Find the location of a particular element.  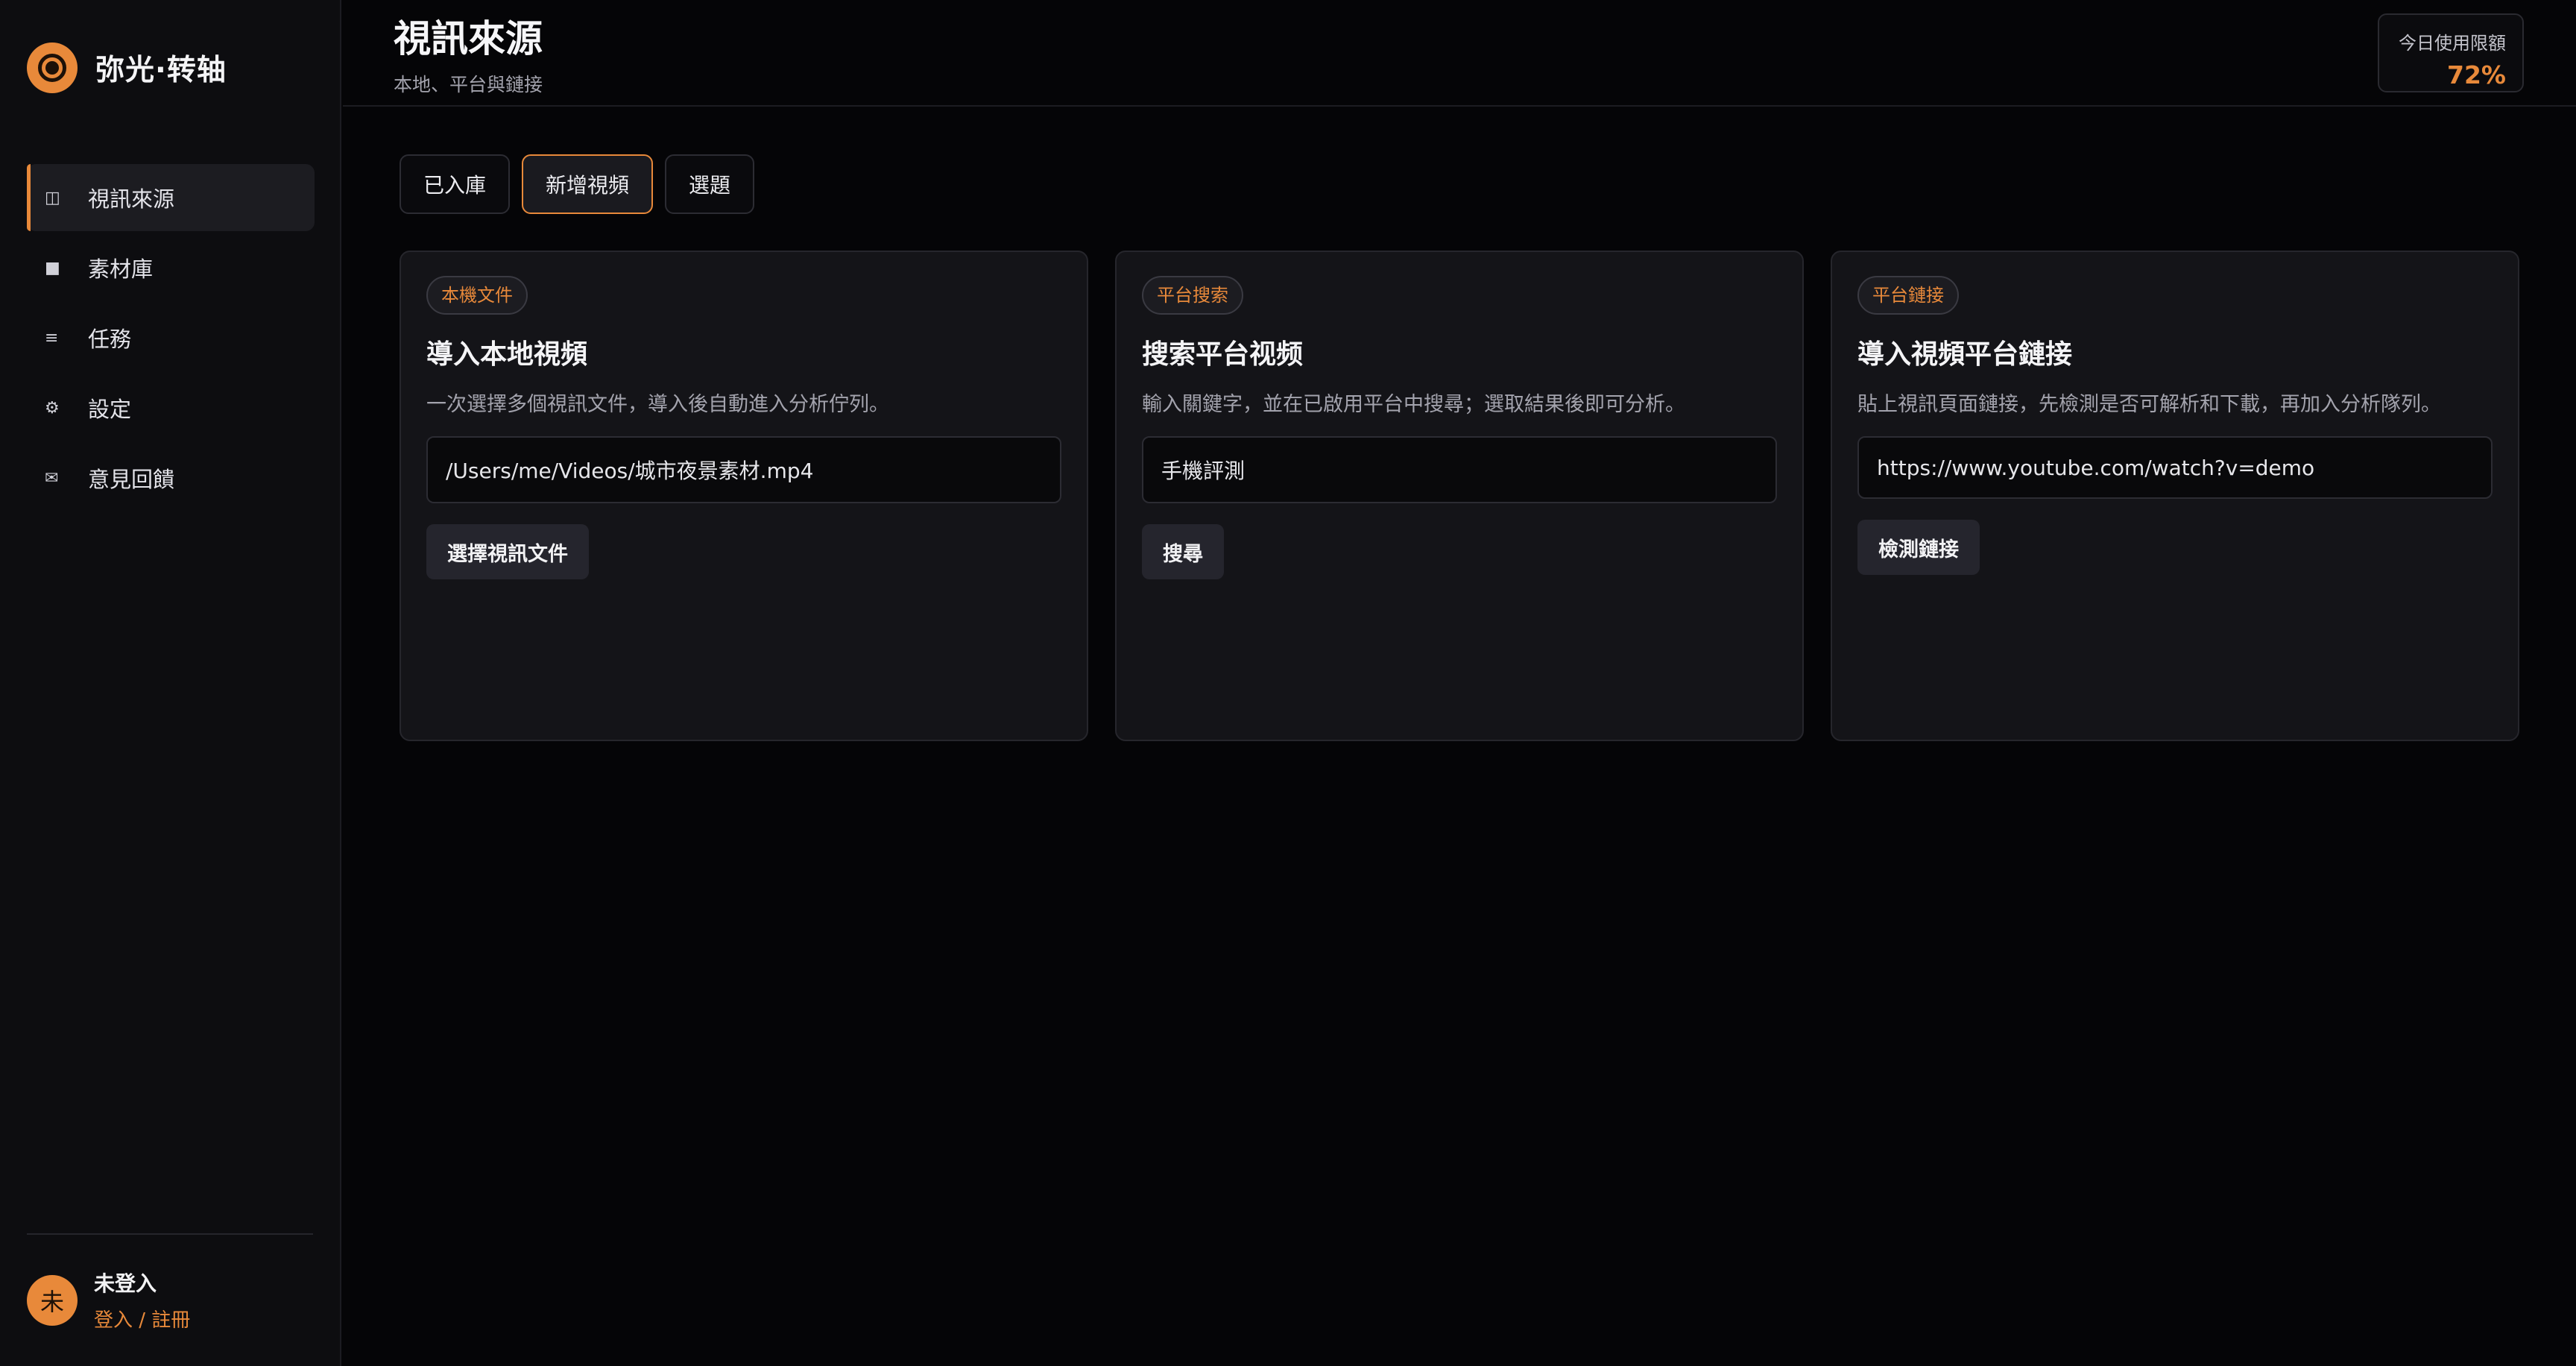

sidebar-item-feedback: ✉ 意見回饋 is located at coordinates (171, 478).